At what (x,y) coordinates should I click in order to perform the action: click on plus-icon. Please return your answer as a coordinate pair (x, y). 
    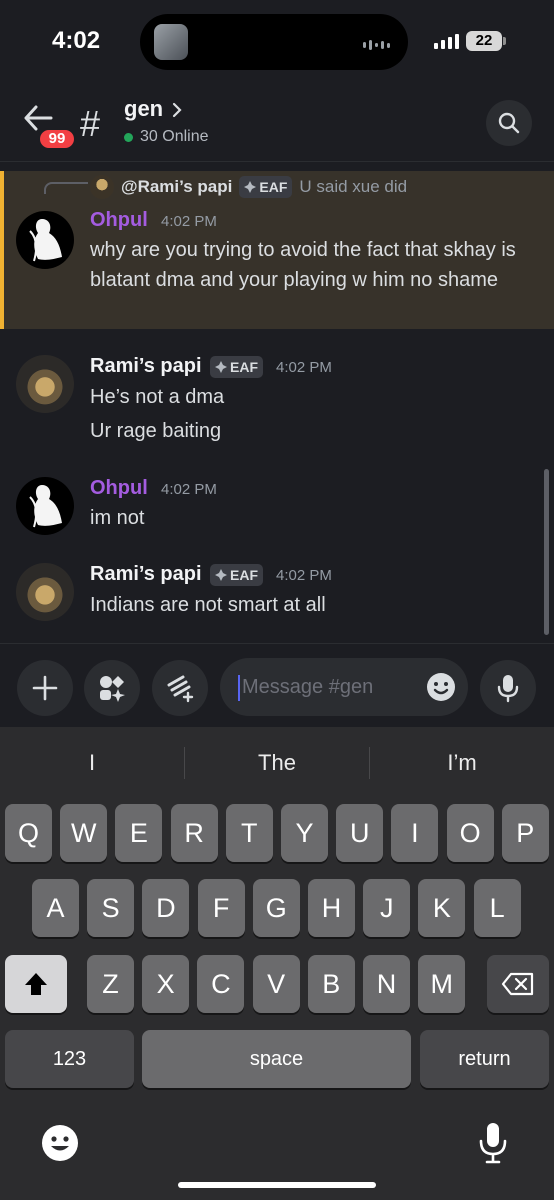
    Looking at the image, I should click on (45, 688).